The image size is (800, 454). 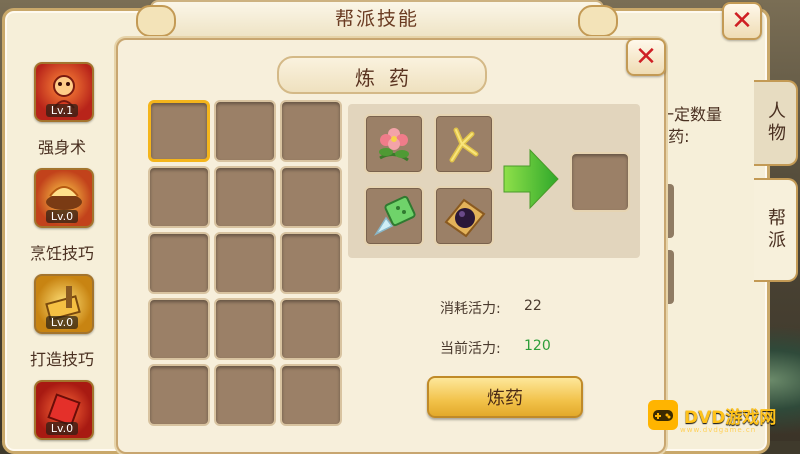 I want to click on result-slot, so click(x=600, y=182).